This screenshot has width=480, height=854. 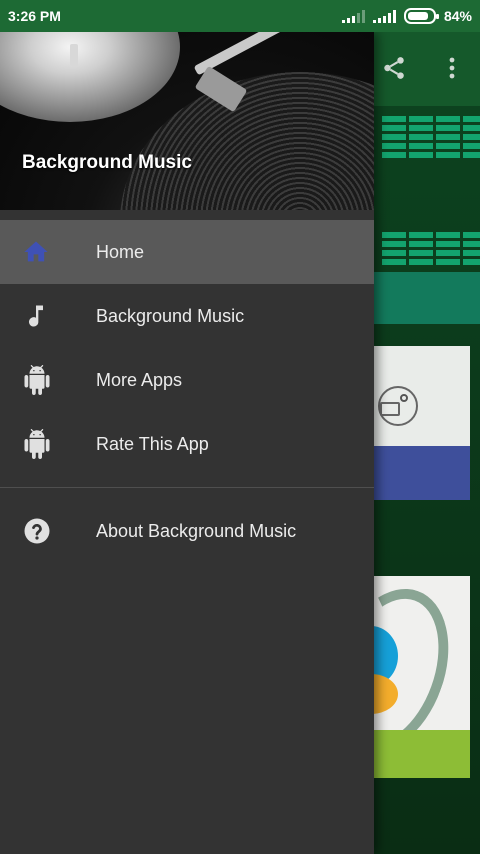 I want to click on status-bar: 3:26 PM 84%, so click(x=240, y=16).